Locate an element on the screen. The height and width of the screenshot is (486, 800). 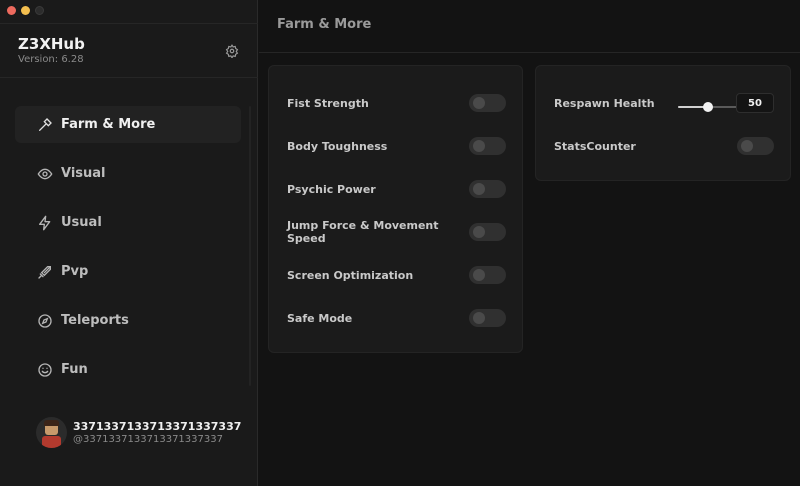
minimize-window-button is located at coordinates (25, 10).